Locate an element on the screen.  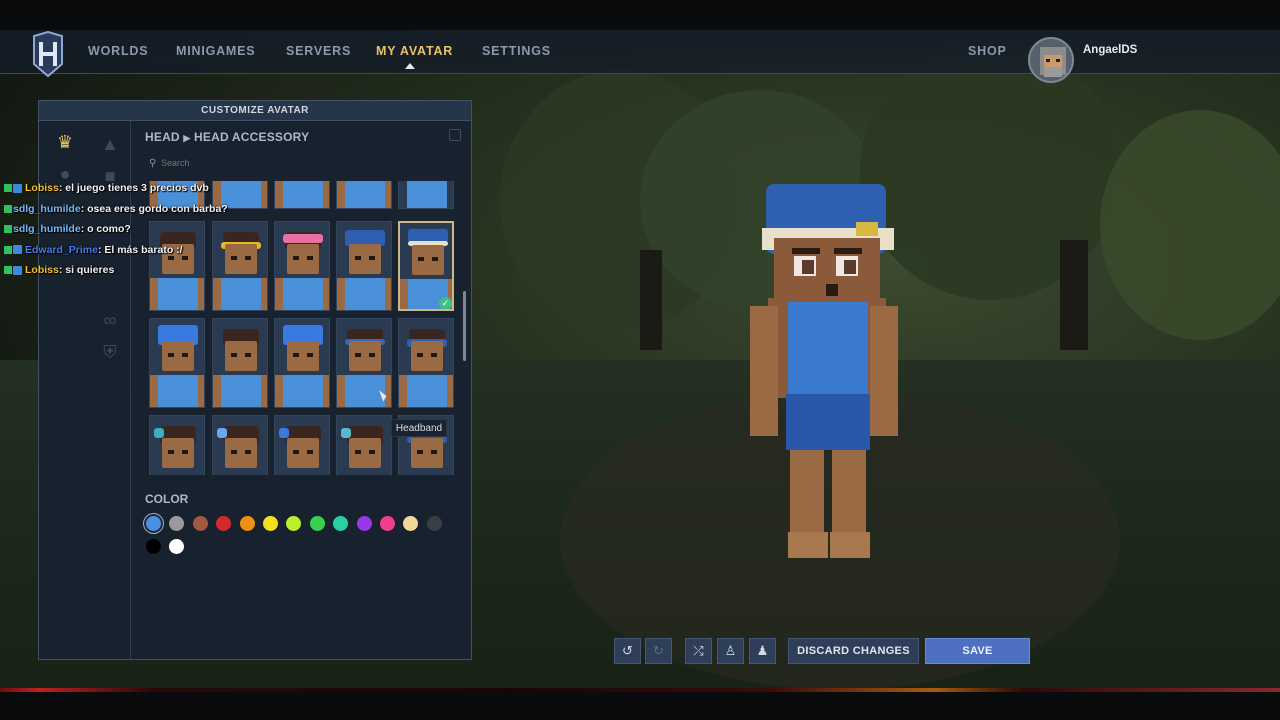
hytale-logo-icon is located at coordinates (48, 55).